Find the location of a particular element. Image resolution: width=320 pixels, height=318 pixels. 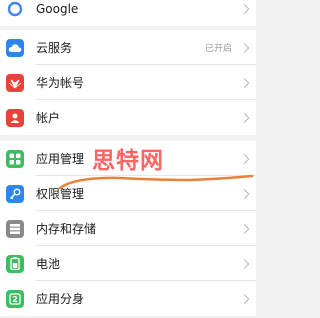

settings-item-accounts: 帐户 is located at coordinates (128, 117).